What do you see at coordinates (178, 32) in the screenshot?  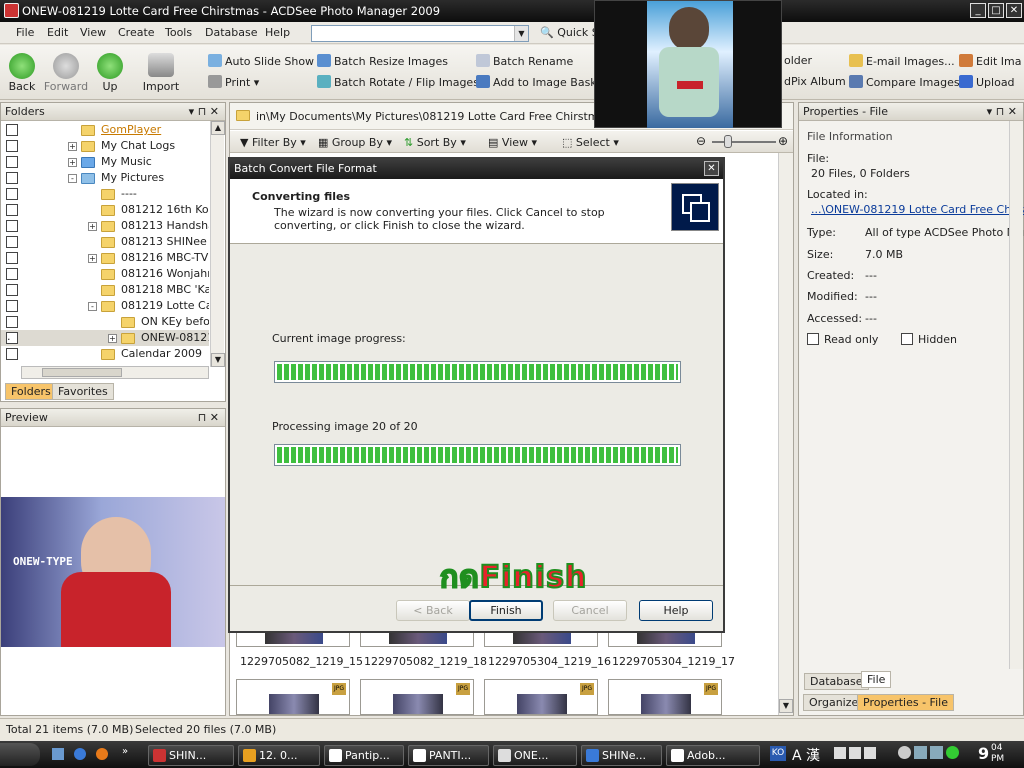 I see `menu-tools: Tools` at bounding box center [178, 32].